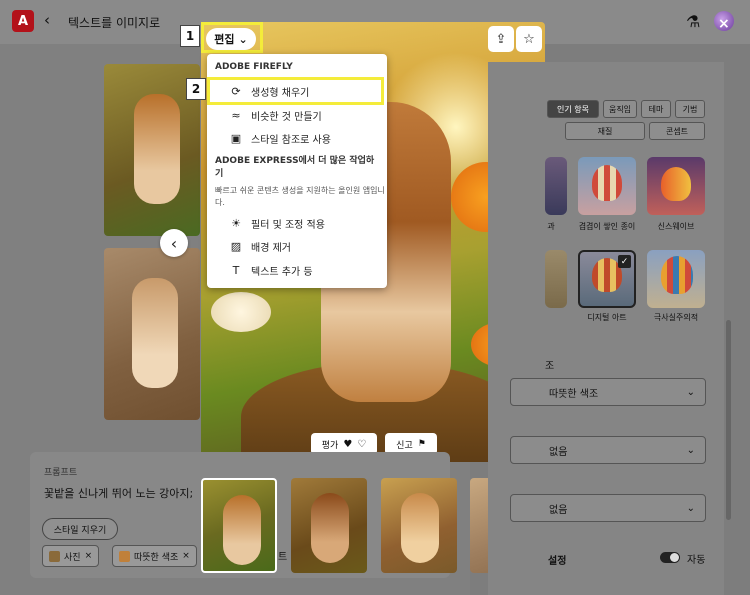  Describe the element at coordinates (696, 560) in the screenshot. I see `auto-label: 자동` at that location.